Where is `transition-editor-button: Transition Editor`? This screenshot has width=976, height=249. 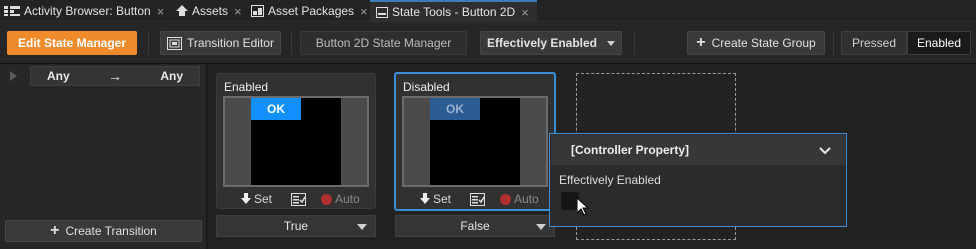
transition-editor-button: Transition Editor is located at coordinates (220, 43).